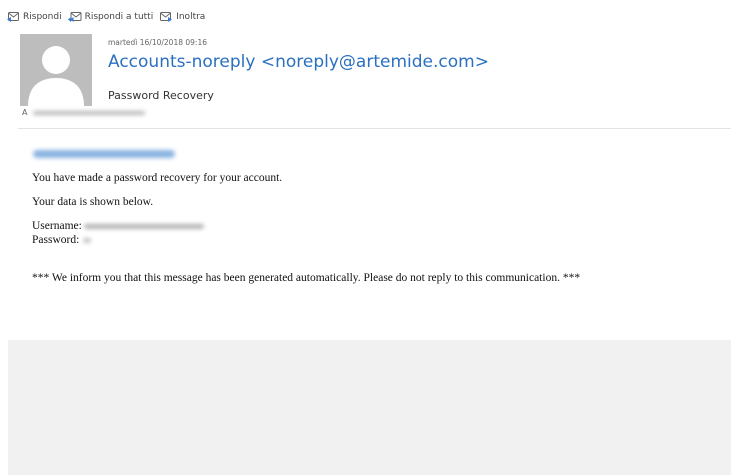 This screenshot has height=475, width=731. I want to click on body-line-data: Your data is shown below., so click(93, 202).